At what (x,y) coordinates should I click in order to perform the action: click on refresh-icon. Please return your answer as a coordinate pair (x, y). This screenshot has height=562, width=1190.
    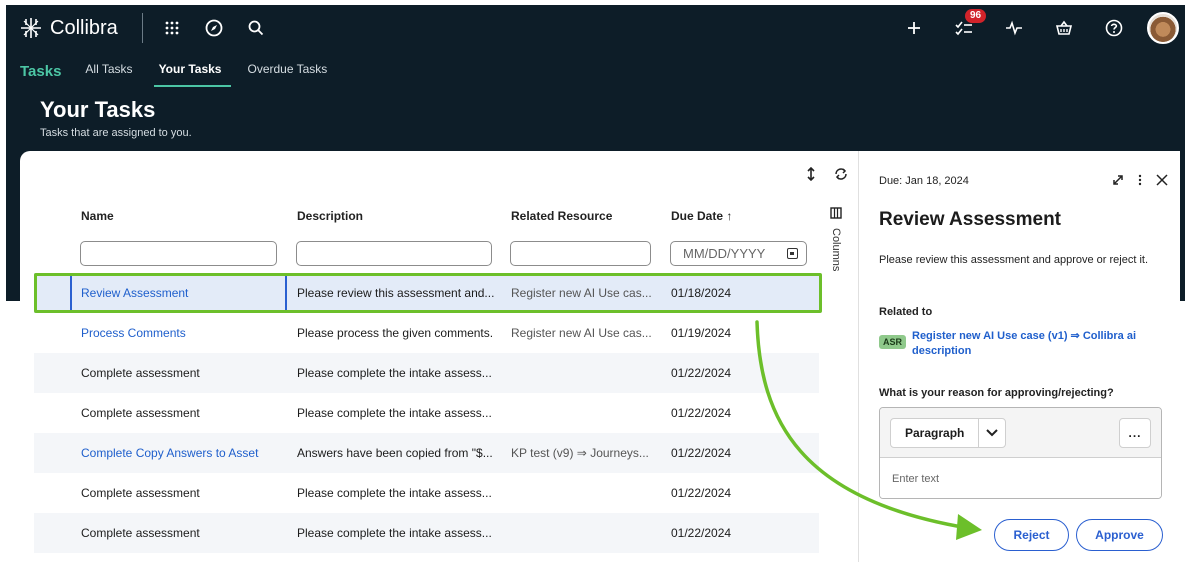
    Looking at the image, I should click on (841, 175).